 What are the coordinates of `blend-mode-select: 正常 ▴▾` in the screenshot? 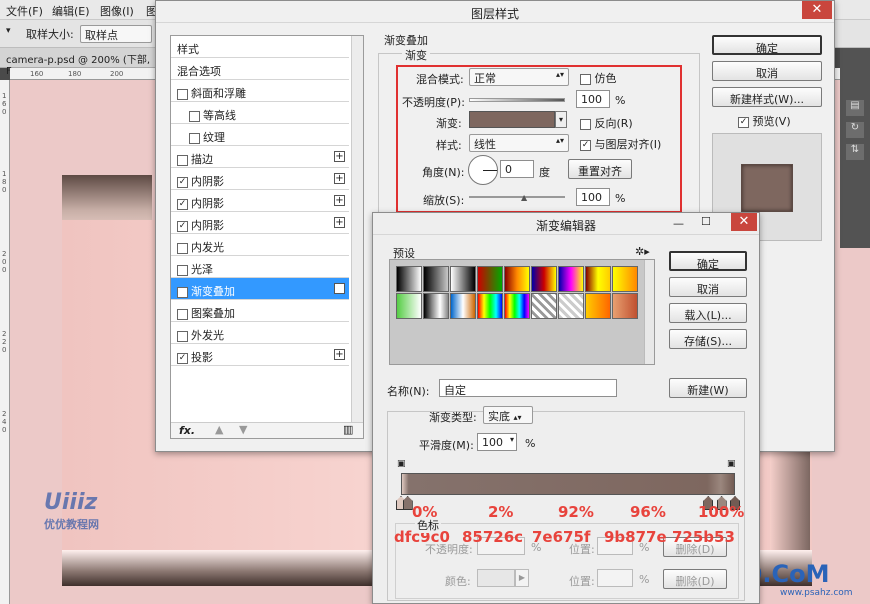 It's located at (519, 77).